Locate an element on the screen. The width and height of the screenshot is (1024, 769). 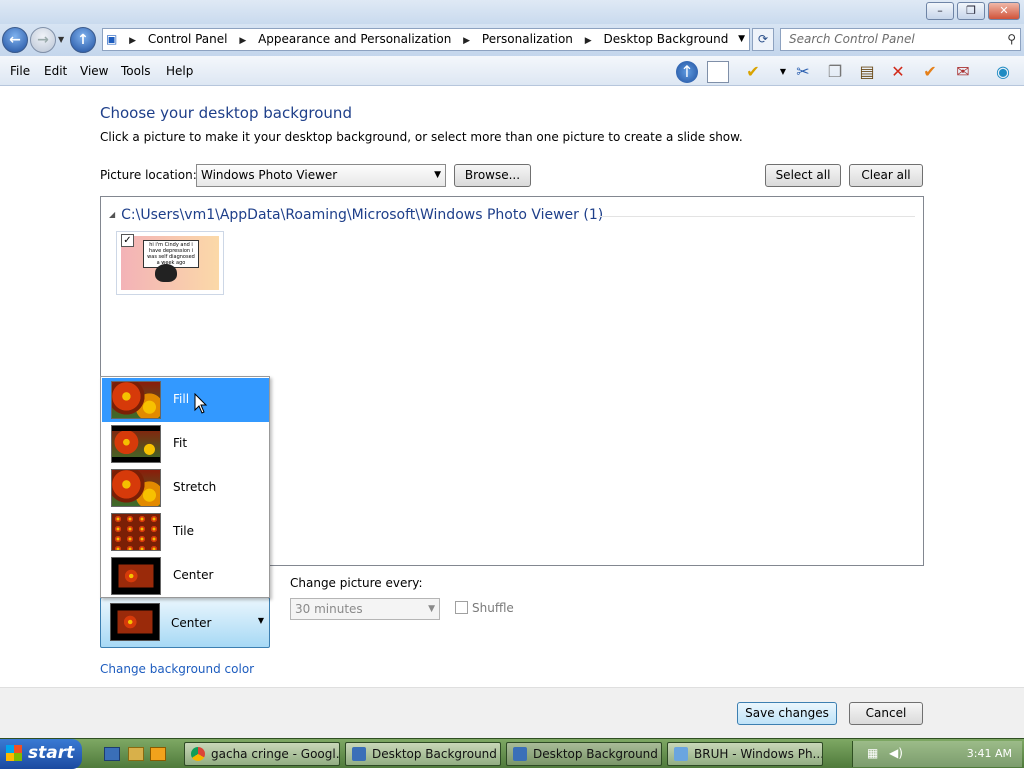
picture-location-value: Windows Photo Viewer is located at coordinates (269, 175).